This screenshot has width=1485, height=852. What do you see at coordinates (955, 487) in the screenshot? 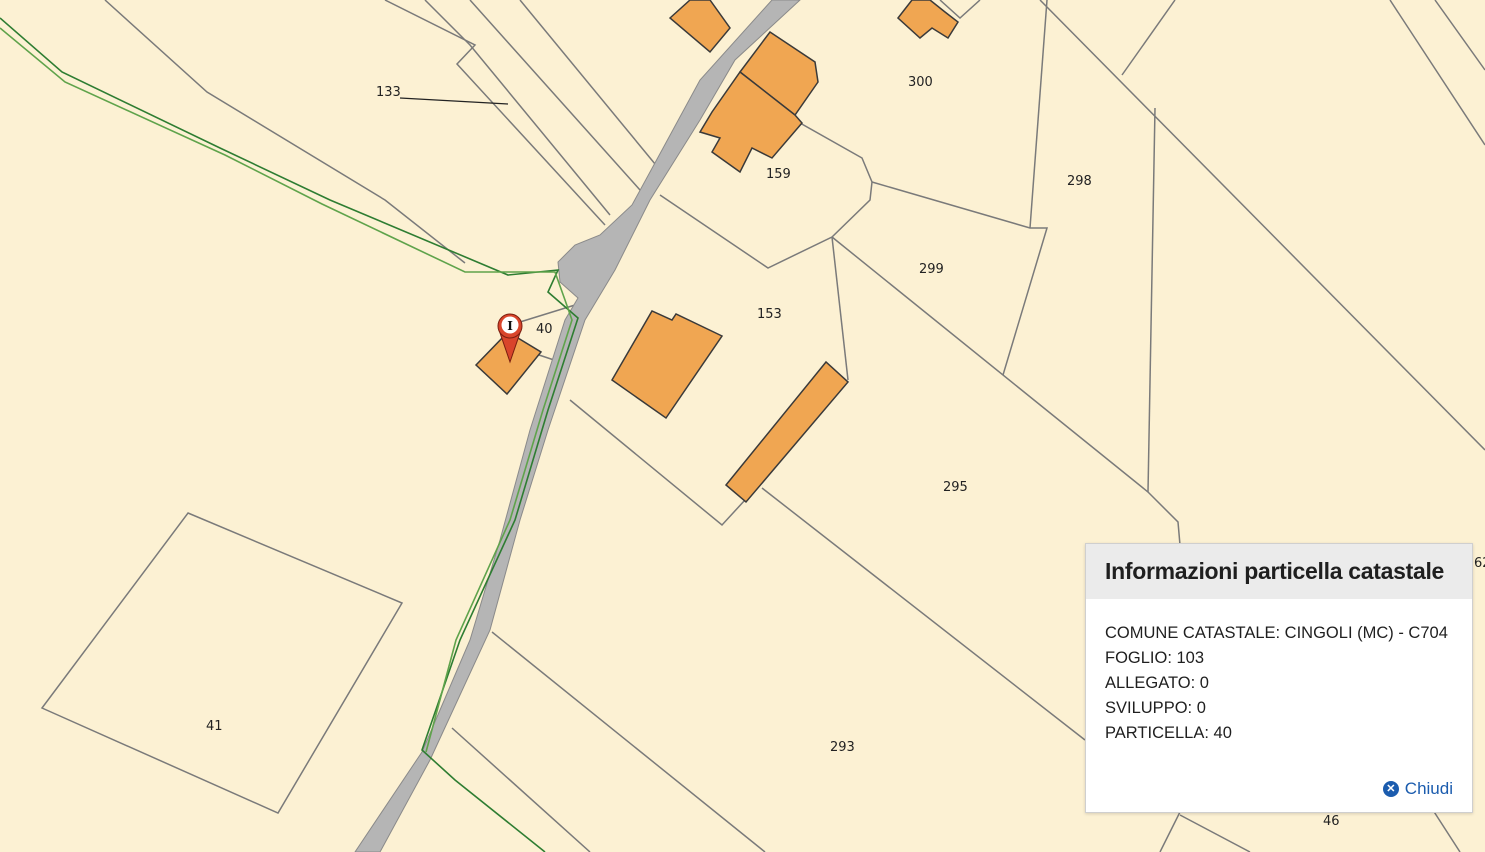
I see `parcel-label: 295` at bounding box center [955, 487].